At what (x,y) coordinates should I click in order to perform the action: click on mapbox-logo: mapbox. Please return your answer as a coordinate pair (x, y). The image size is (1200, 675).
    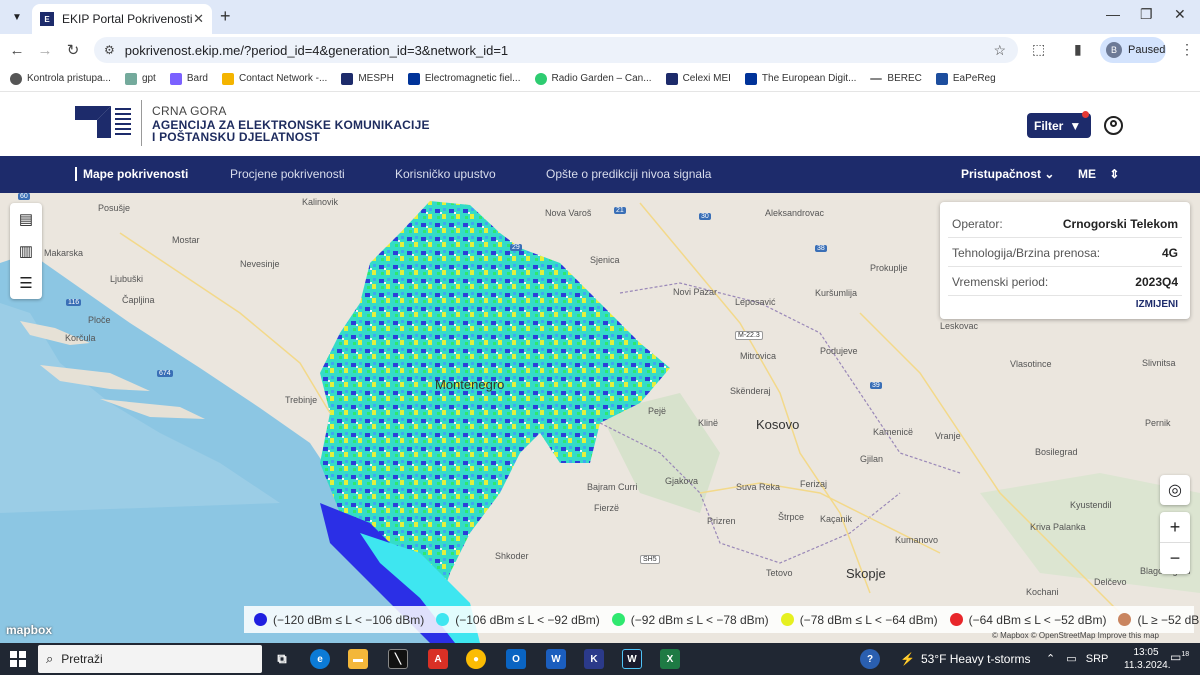
    Looking at the image, I should click on (29, 630).